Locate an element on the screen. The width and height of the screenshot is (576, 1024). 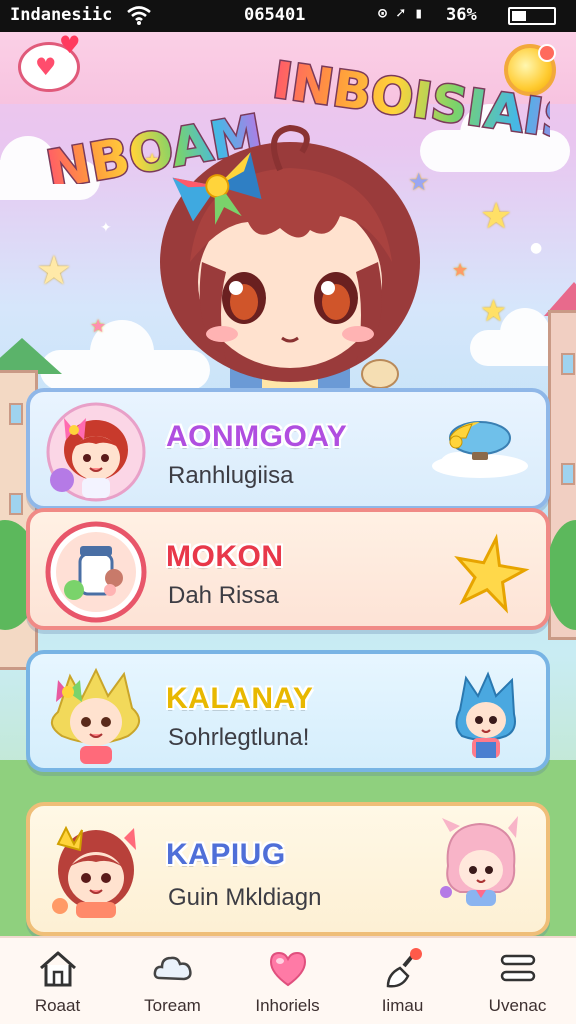
pink-hair-character is located at coordinates (479, 861).